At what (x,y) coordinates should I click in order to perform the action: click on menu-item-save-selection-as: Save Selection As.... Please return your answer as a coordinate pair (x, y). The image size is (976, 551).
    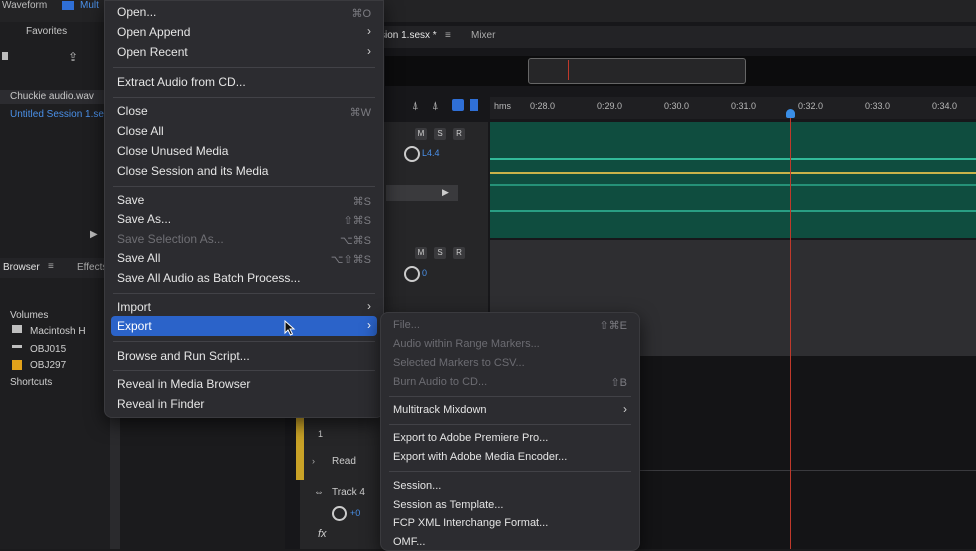
    Looking at the image, I should click on (170, 239).